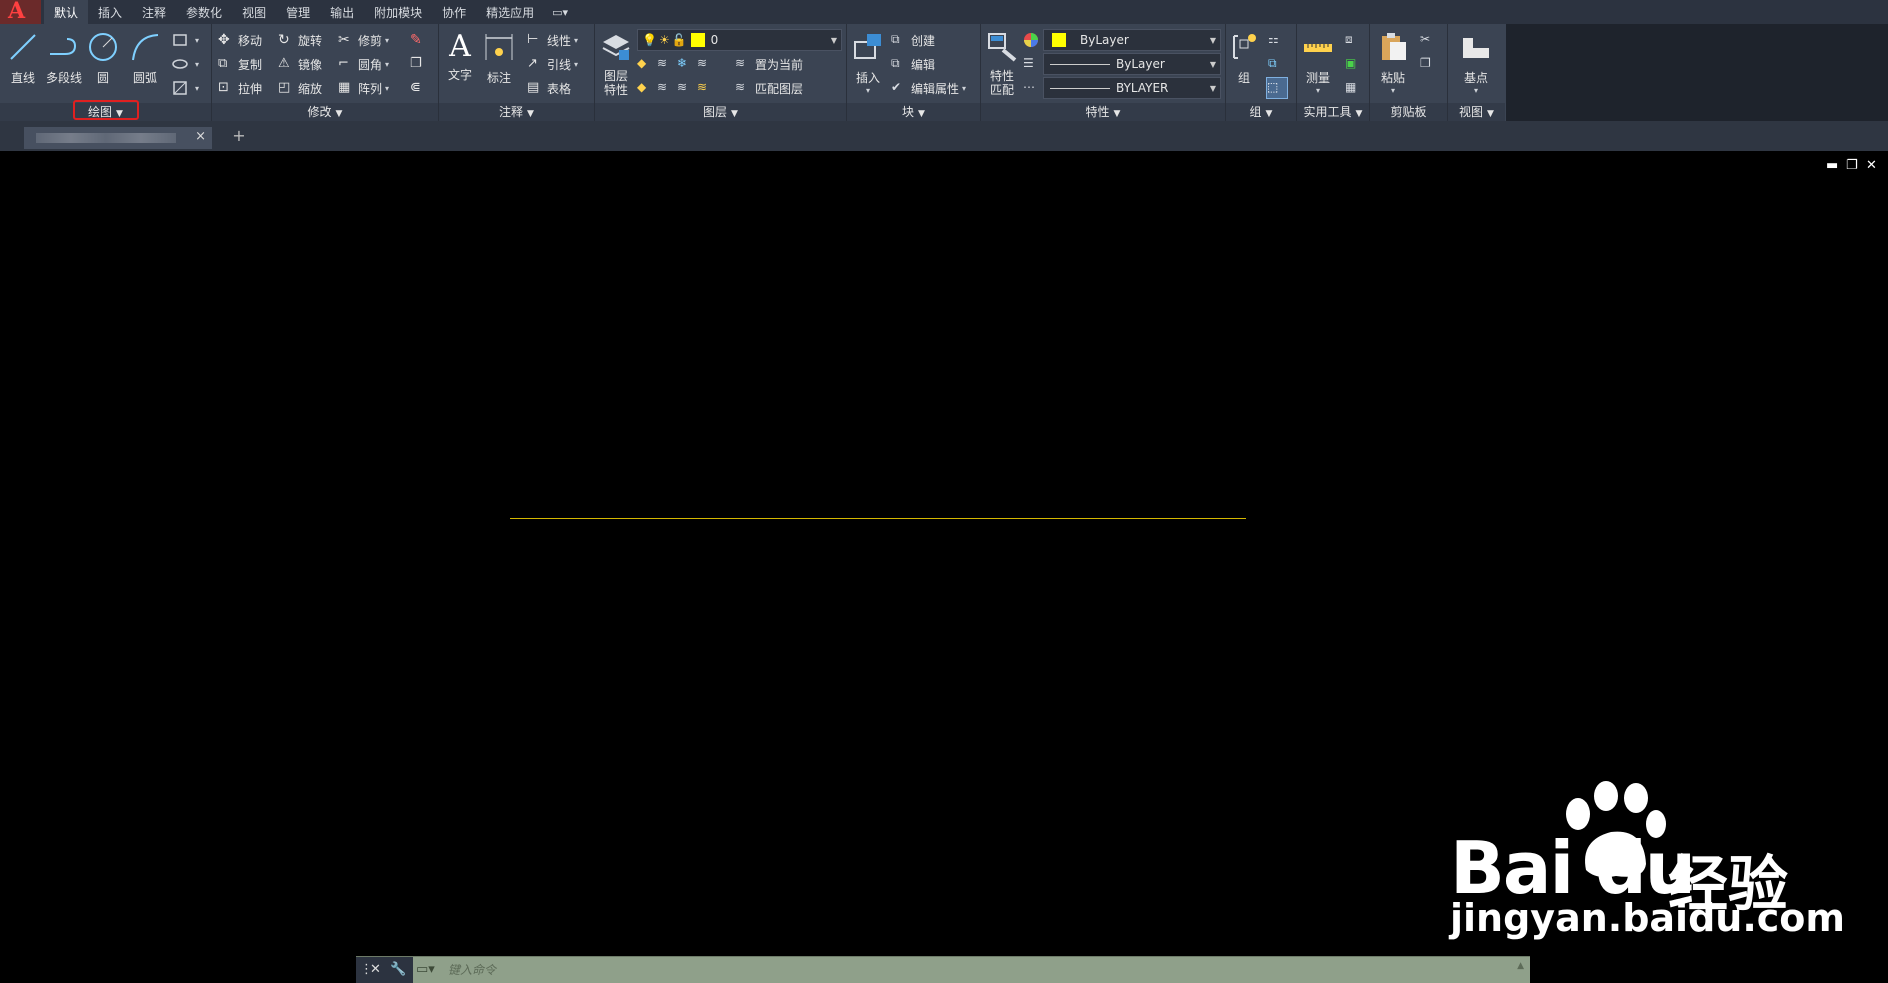 This screenshot has height=983, width=1888. Describe the element at coordinates (110, 12) in the screenshot. I see `tab-insert: 插入` at that location.